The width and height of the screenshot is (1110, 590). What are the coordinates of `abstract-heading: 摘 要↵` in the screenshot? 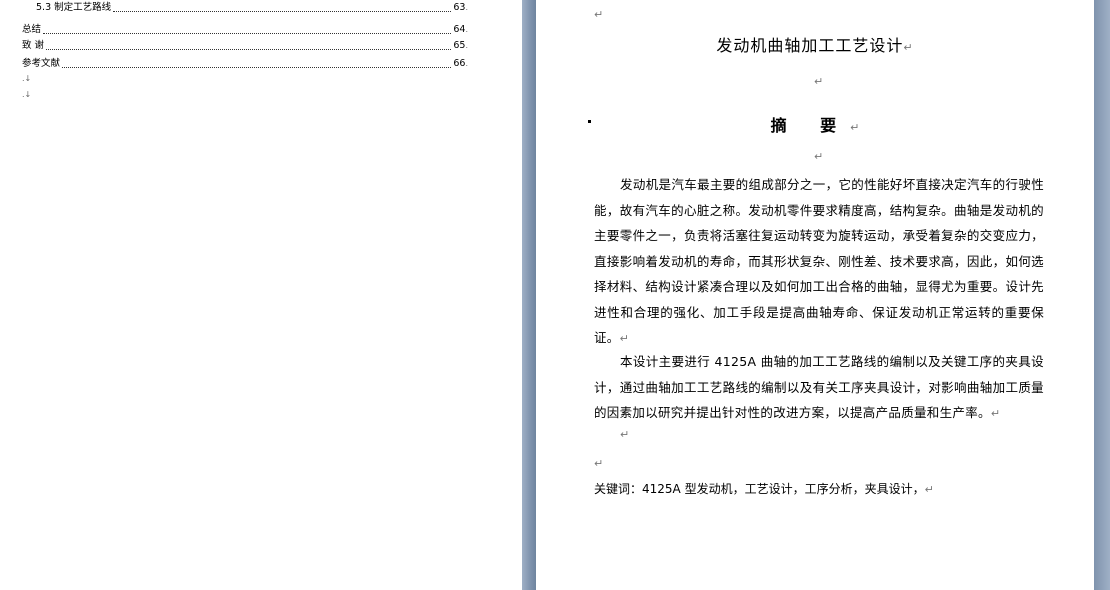 It's located at (815, 124).